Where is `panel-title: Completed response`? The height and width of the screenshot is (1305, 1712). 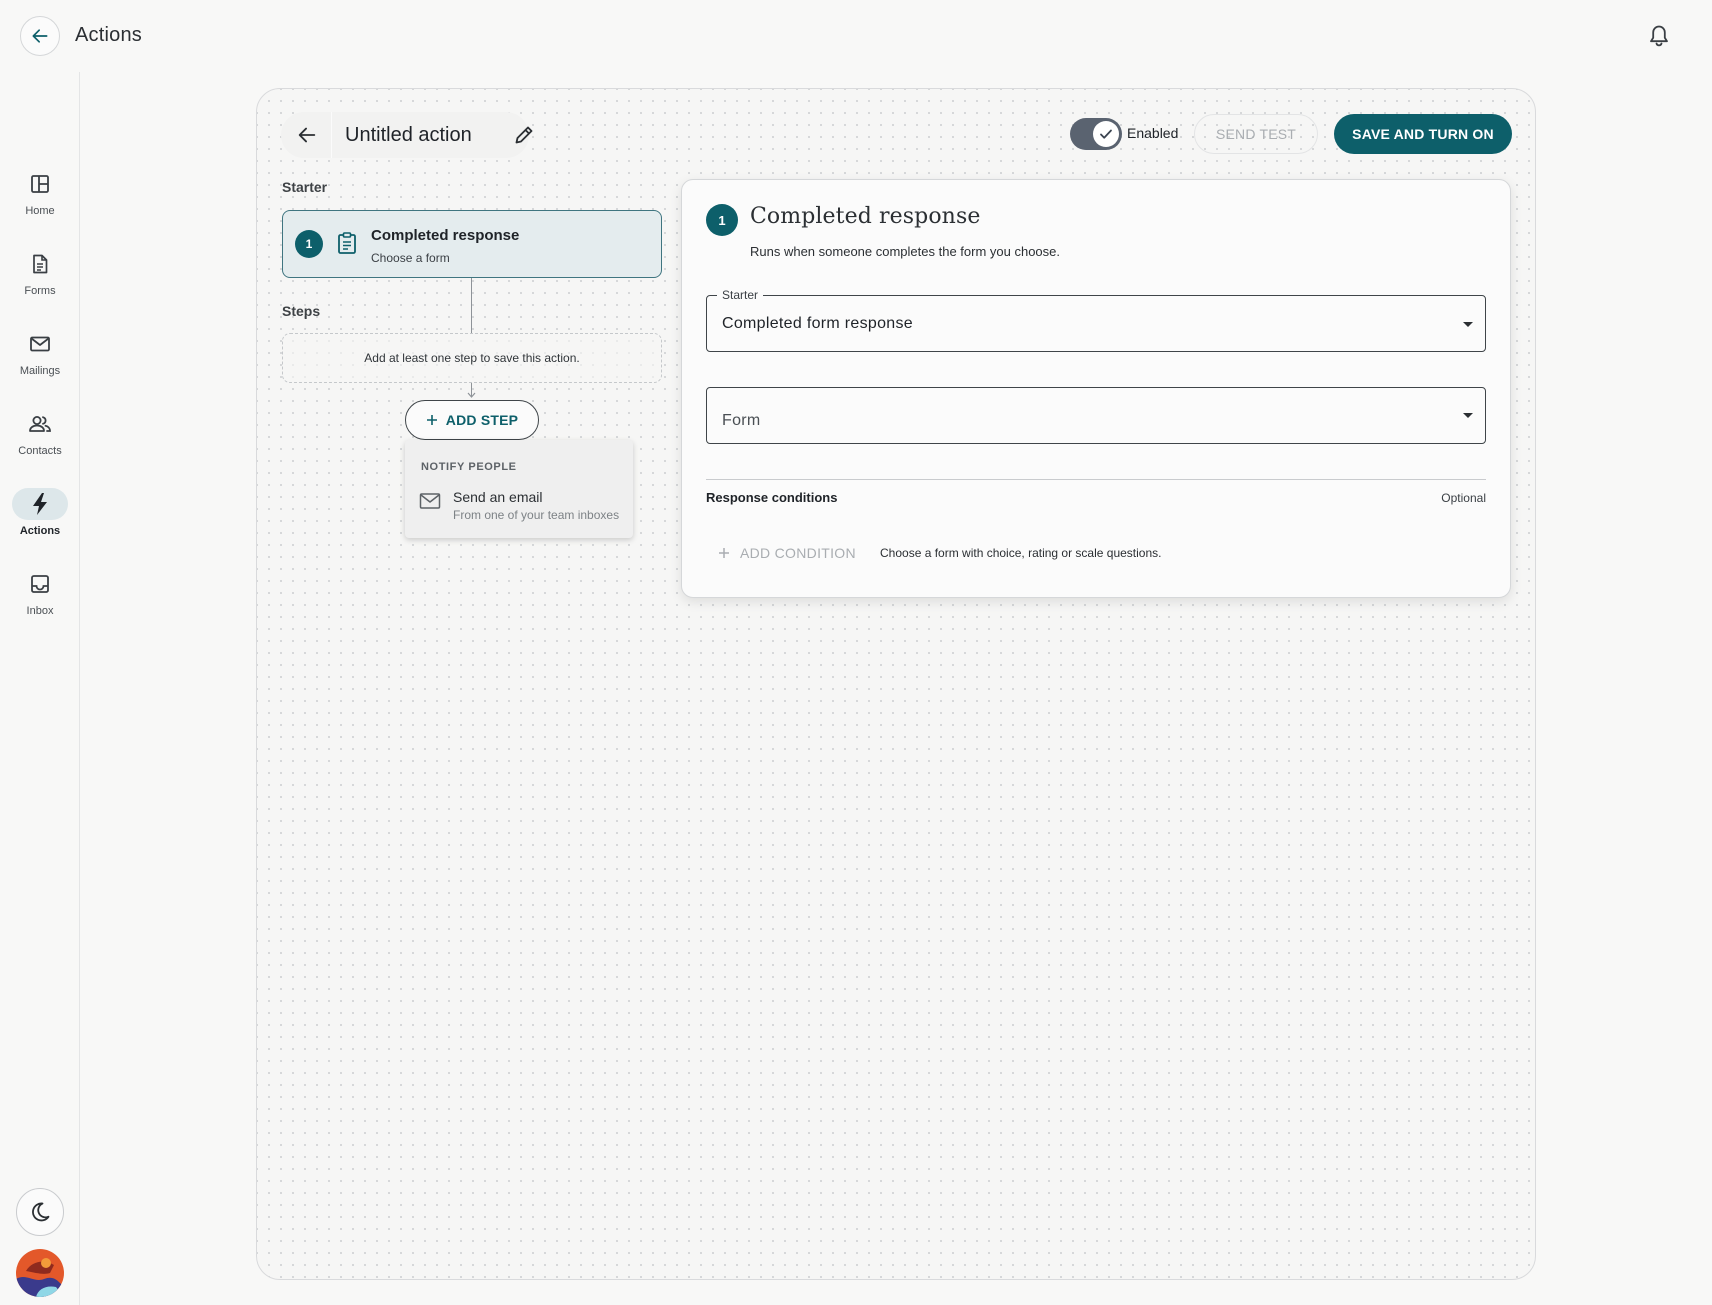
panel-title: Completed response is located at coordinates (865, 216).